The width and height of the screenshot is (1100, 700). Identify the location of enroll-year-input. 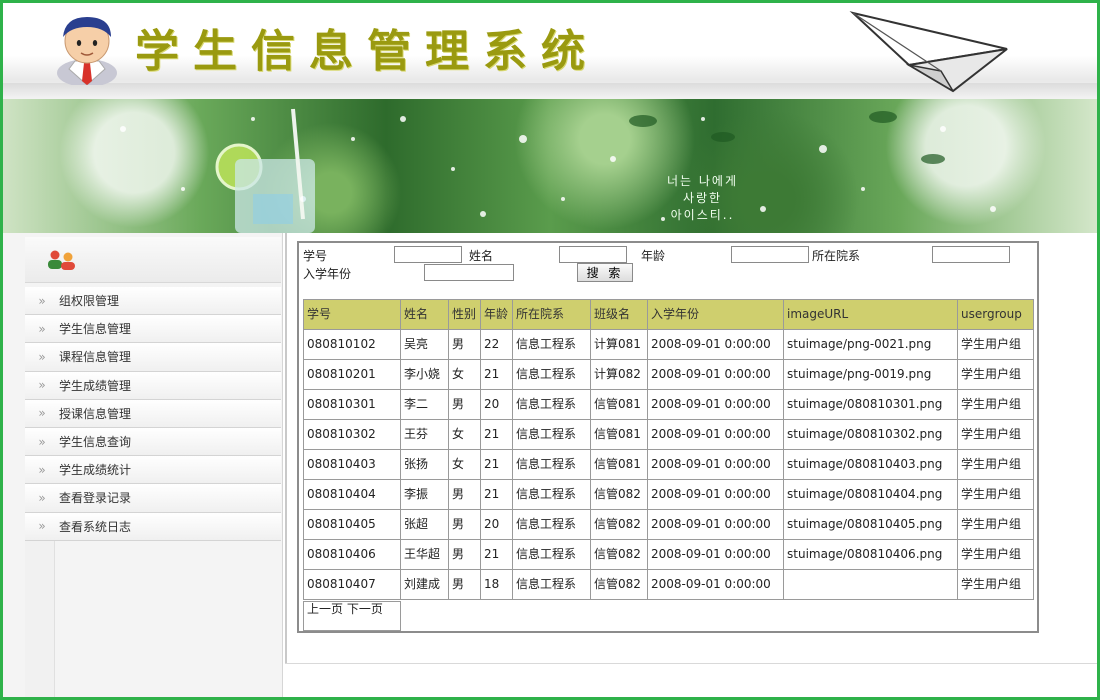
(469, 272).